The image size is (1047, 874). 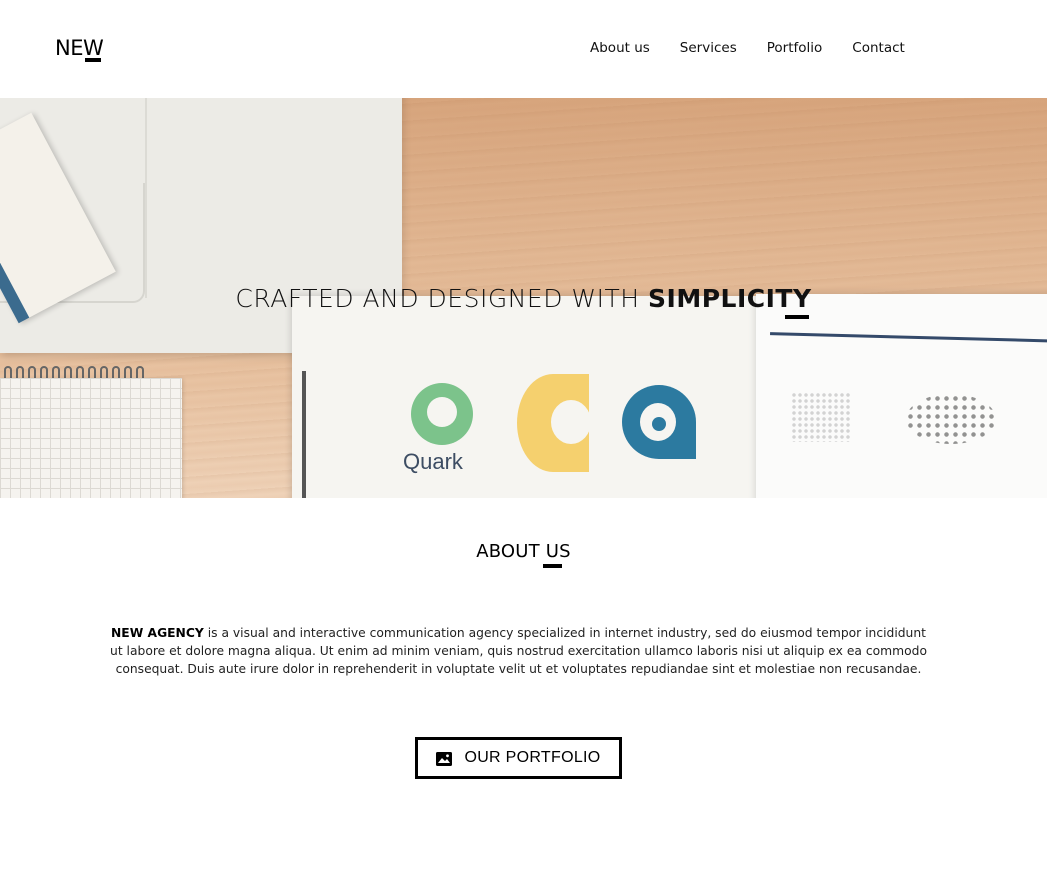 I want to click on quark-logo-label: Quark, so click(x=433, y=461).